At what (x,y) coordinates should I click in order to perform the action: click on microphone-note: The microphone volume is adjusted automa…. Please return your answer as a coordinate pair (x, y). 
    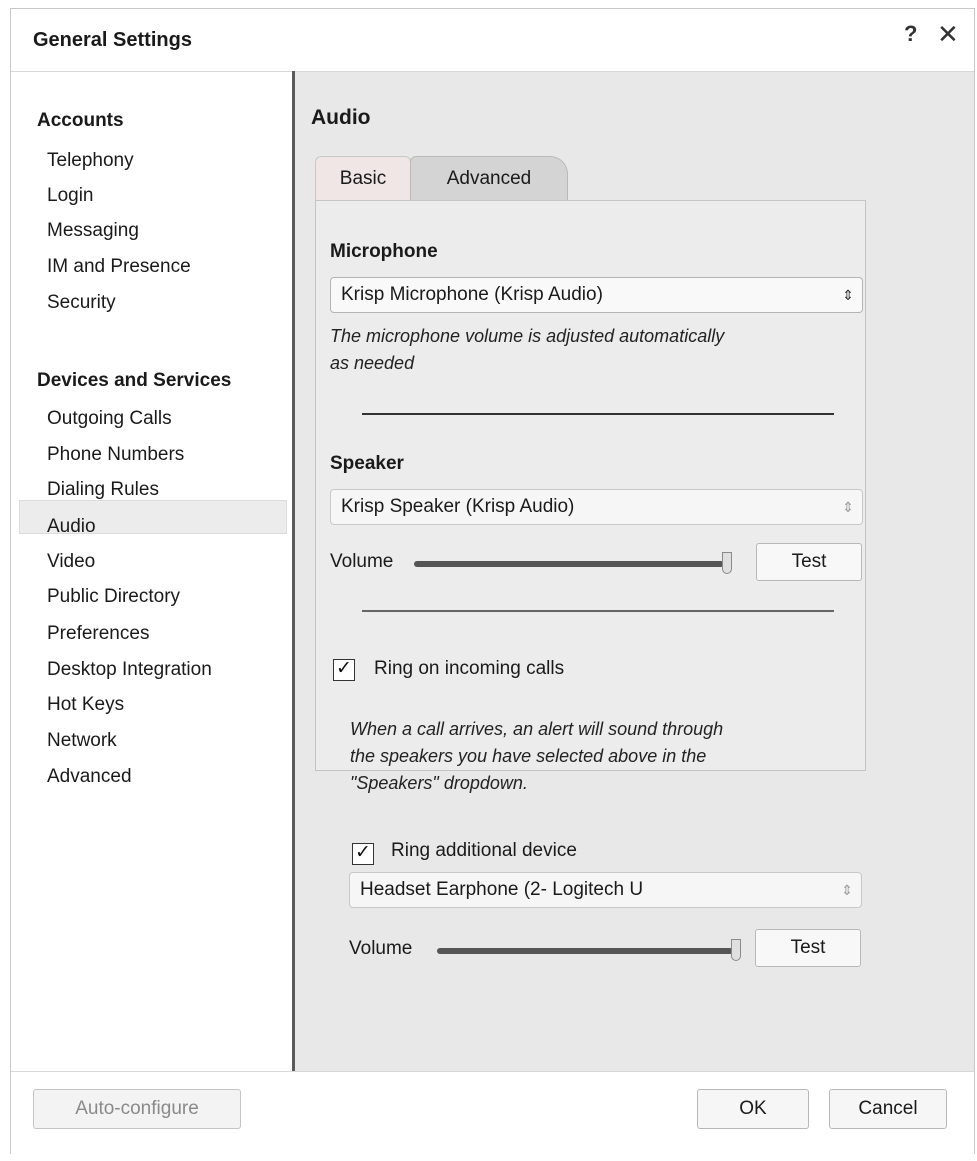
    Looking at the image, I should click on (527, 350).